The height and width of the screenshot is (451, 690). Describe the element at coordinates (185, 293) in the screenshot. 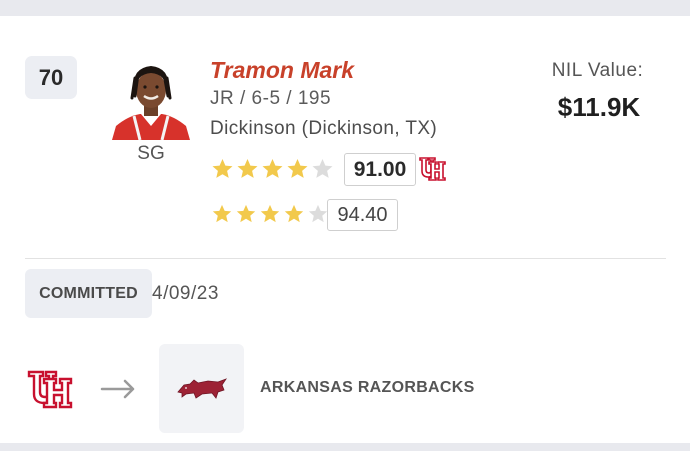

I see `commit-date: 4/09/23` at that location.